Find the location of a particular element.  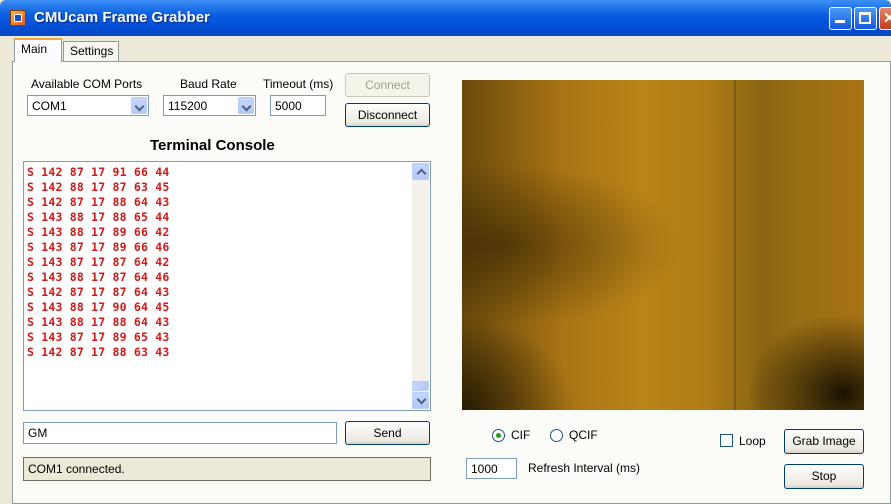

scroll-down-icon is located at coordinates (420, 400).